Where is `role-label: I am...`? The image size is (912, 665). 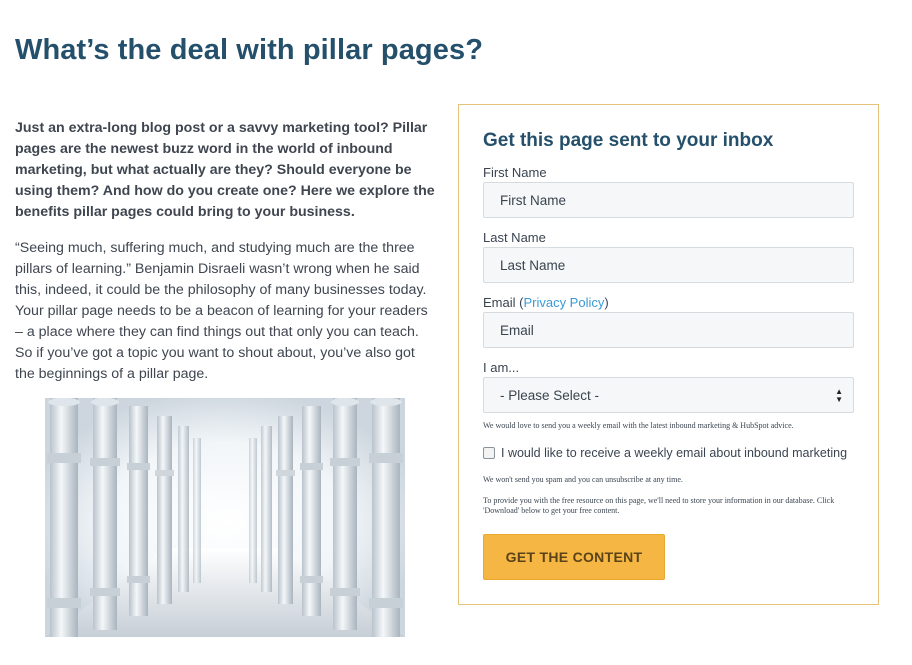
role-label: I am... is located at coordinates (501, 367).